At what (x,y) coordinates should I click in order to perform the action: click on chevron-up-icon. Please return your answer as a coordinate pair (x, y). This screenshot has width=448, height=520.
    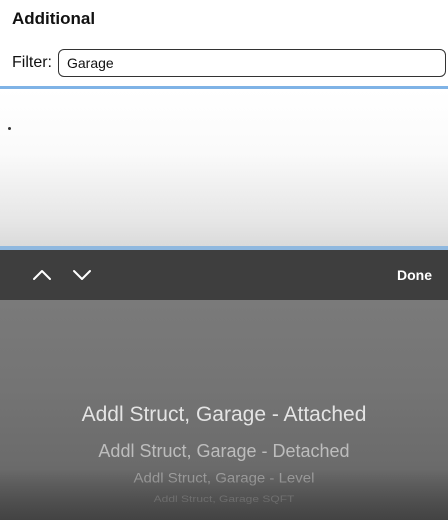
    Looking at the image, I should click on (42, 275).